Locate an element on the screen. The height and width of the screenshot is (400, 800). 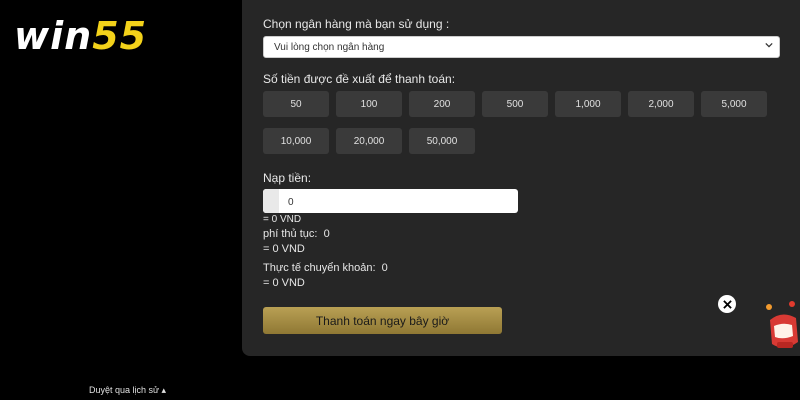
amount-button: 50 is located at coordinates (296, 104).